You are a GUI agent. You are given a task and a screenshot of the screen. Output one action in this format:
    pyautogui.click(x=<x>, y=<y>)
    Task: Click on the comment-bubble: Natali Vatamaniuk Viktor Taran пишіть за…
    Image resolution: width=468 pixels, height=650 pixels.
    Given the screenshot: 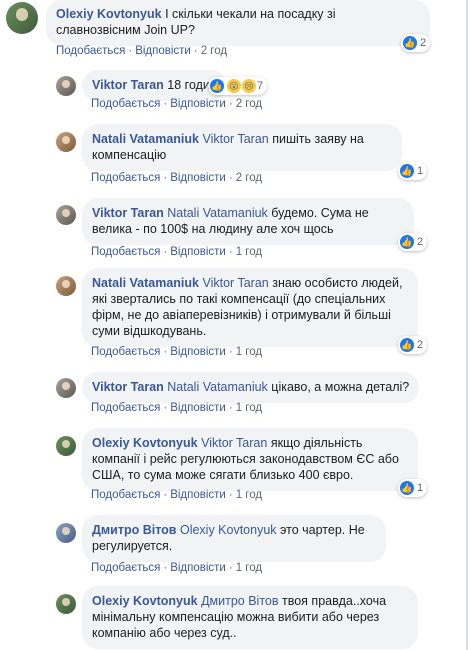 What is the action you would take?
    pyautogui.click(x=242, y=147)
    